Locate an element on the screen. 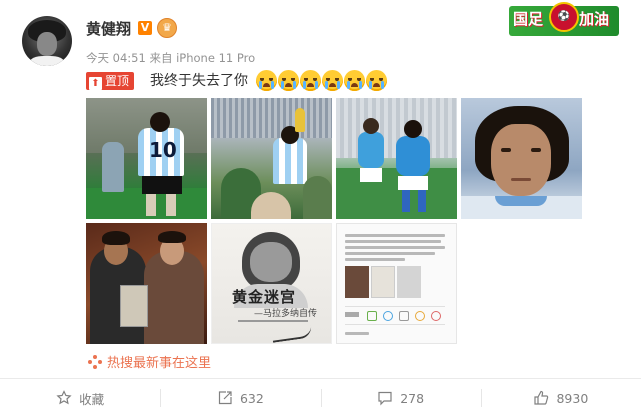 The image size is (641, 417). avatar is located at coordinates (47, 41).